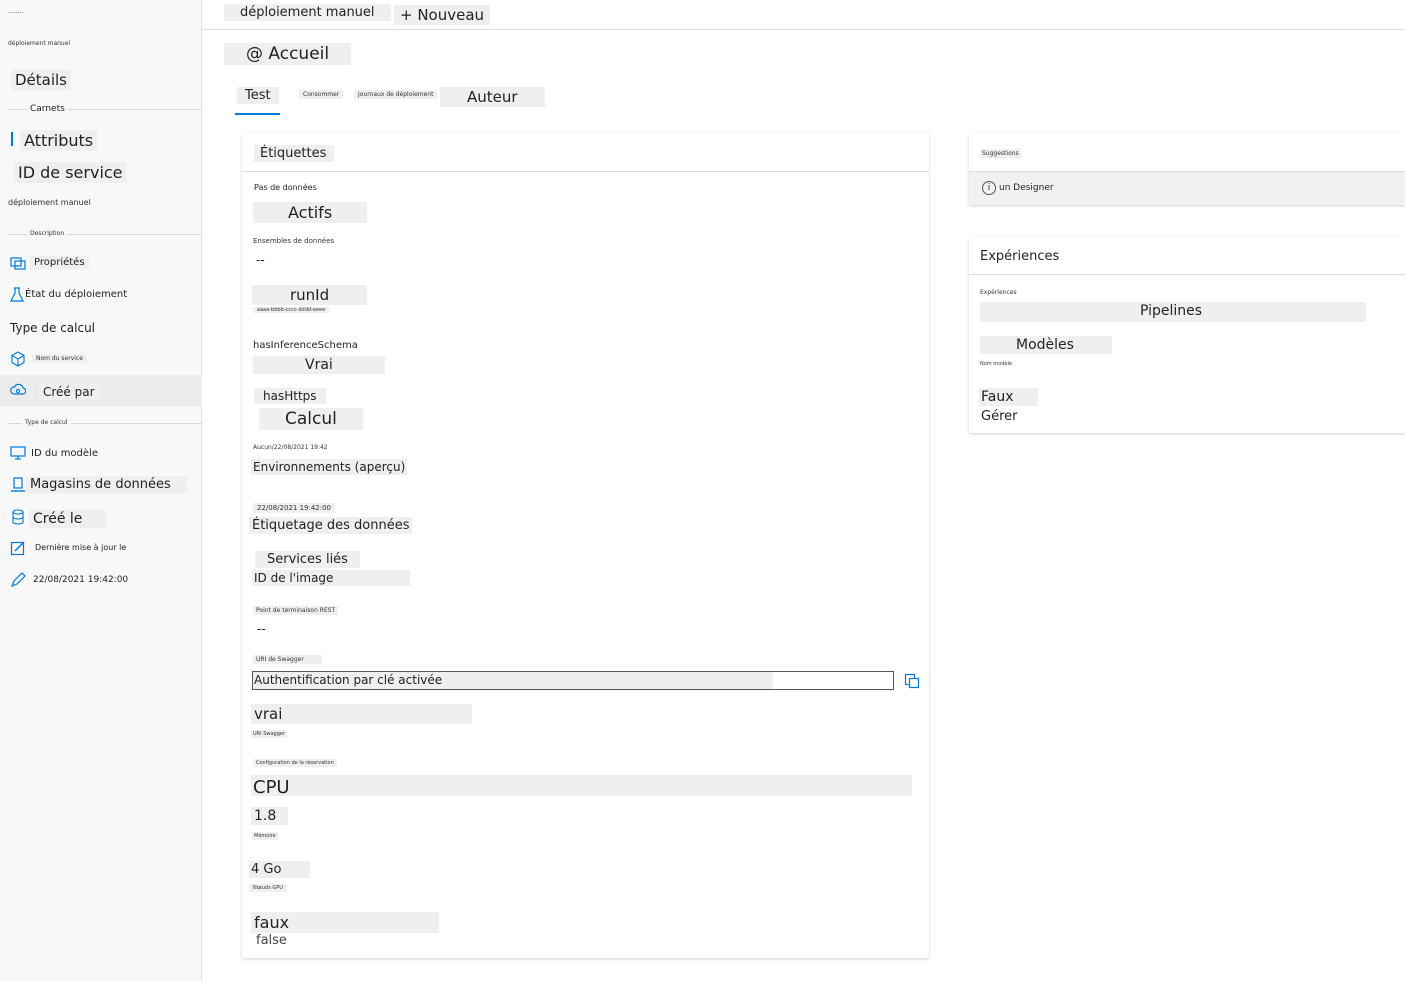  I want to click on sidebar-item-details: Détails, so click(41, 80).